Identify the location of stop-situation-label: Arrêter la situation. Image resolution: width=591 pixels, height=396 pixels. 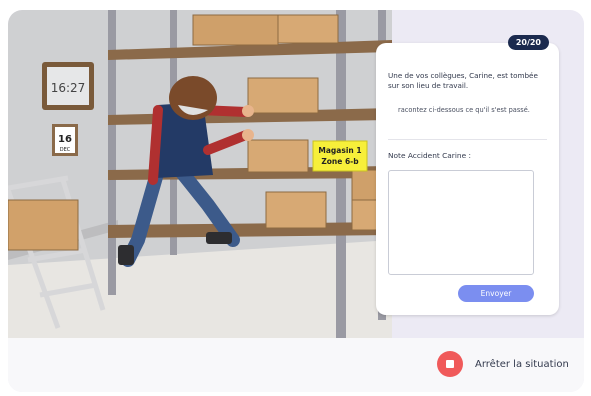
(522, 364).